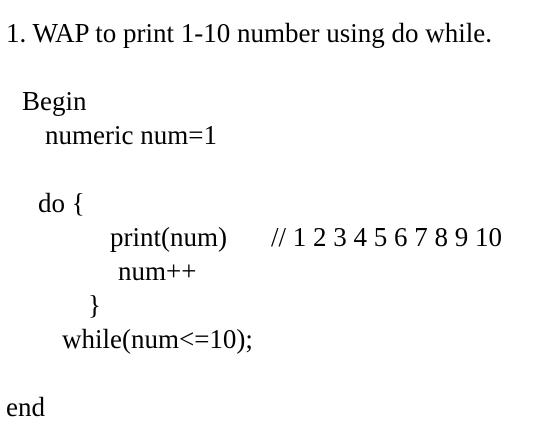 Image resolution: width=548 pixels, height=445 pixels. Describe the element at coordinates (61, 203) in the screenshot. I see `code-line-do: do {` at that location.